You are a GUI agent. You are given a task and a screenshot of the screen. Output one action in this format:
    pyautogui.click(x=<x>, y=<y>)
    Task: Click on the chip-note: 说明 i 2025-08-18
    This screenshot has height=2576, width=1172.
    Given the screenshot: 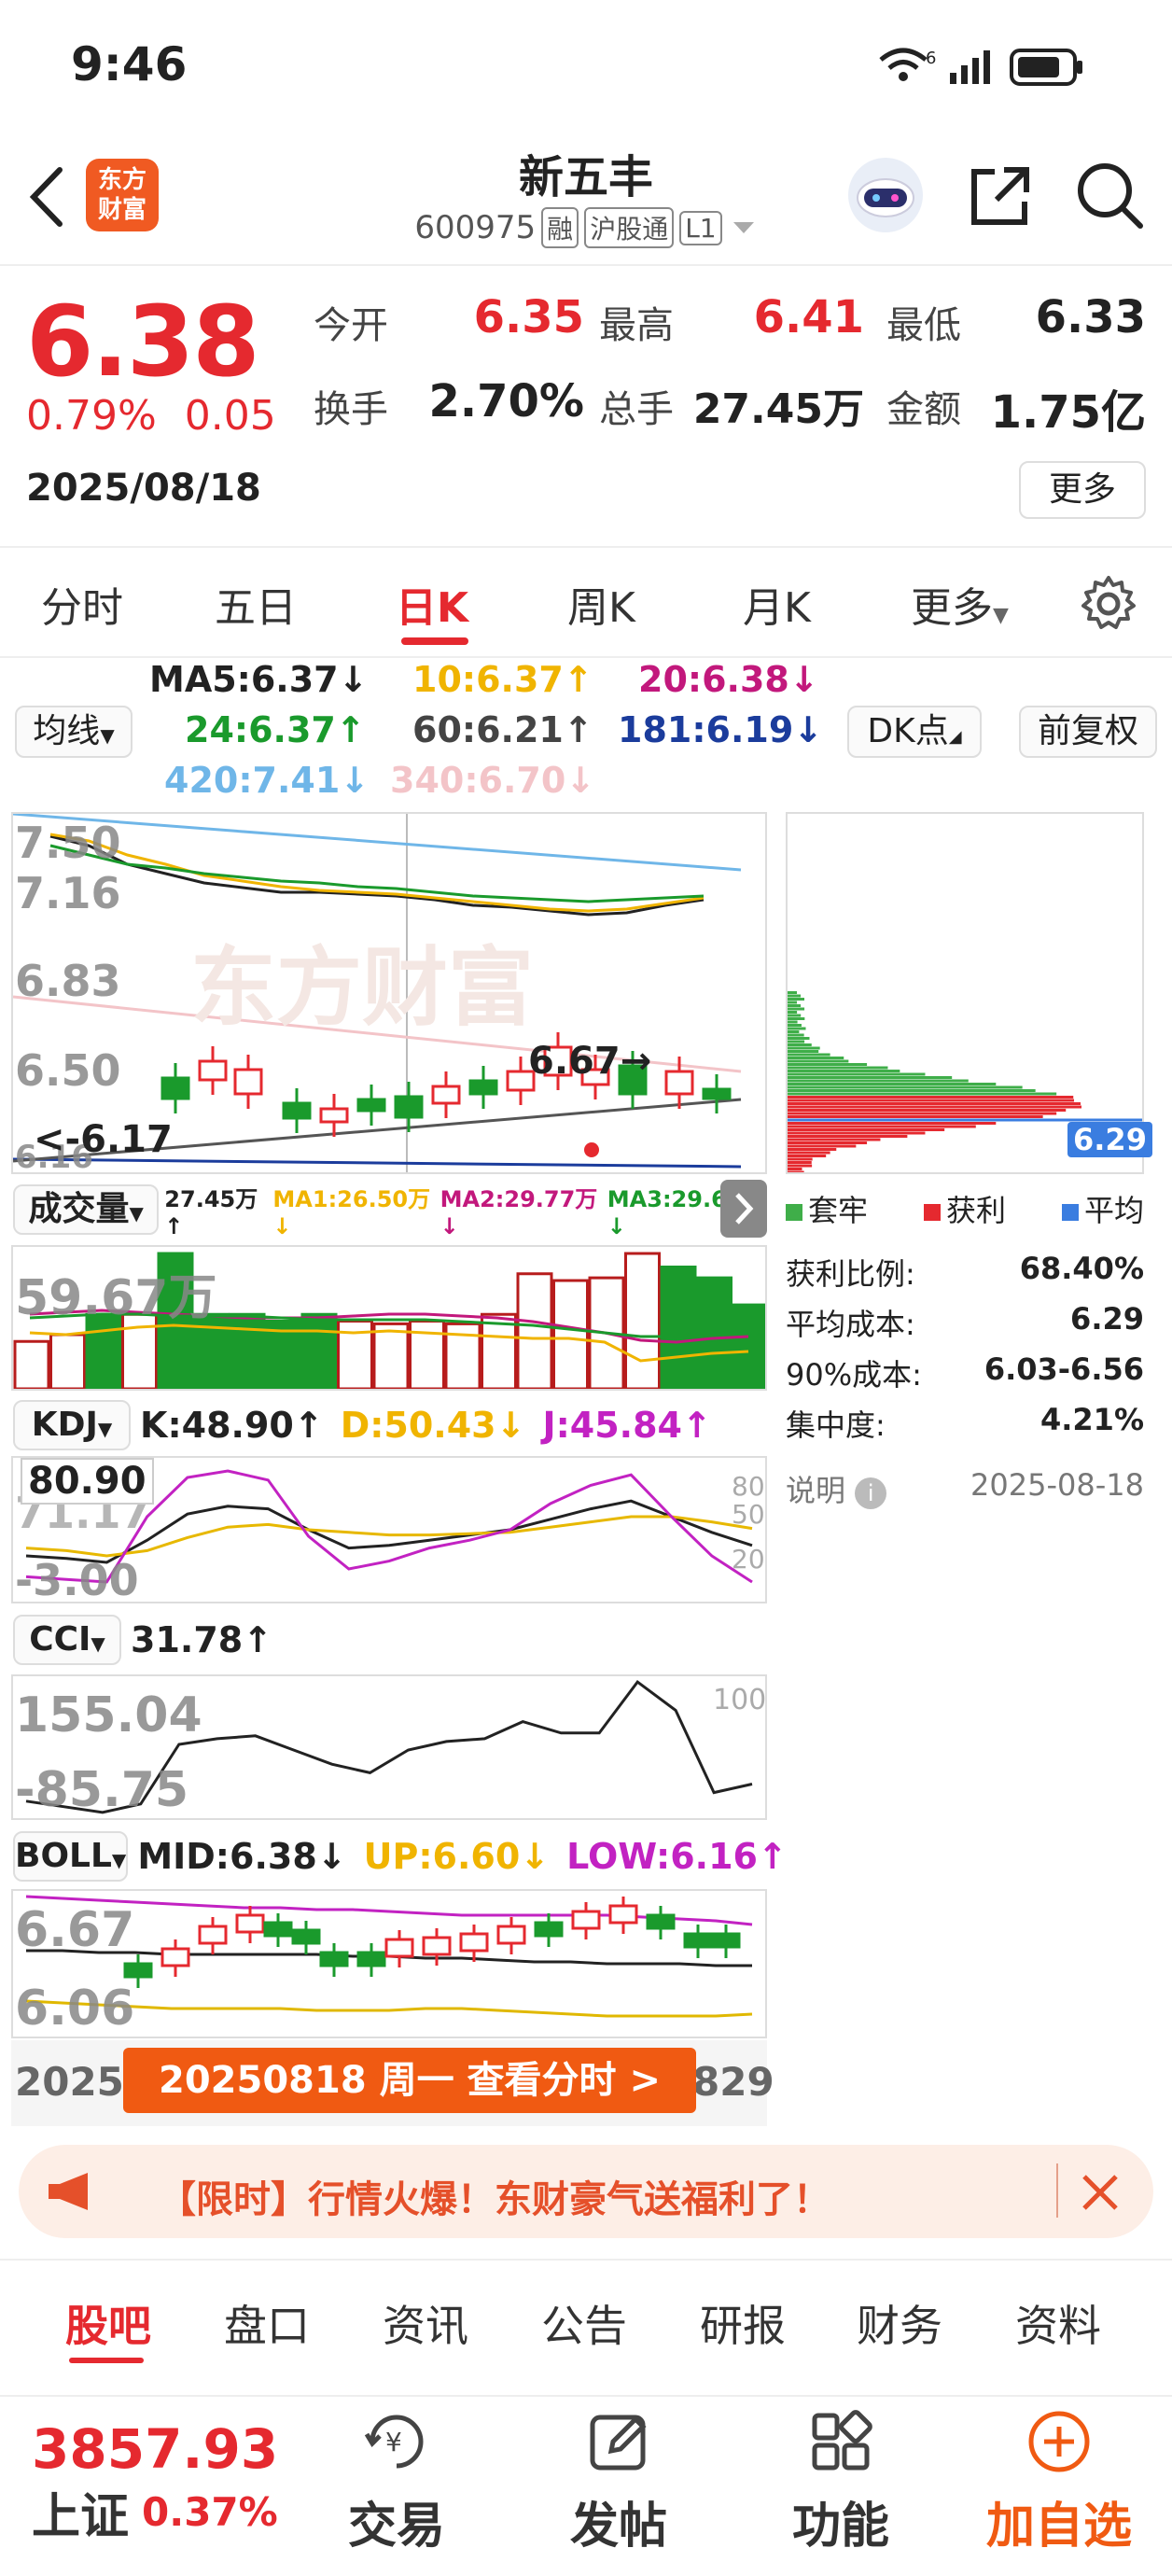 What is the action you would take?
    pyautogui.click(x=965, y=1488)
    